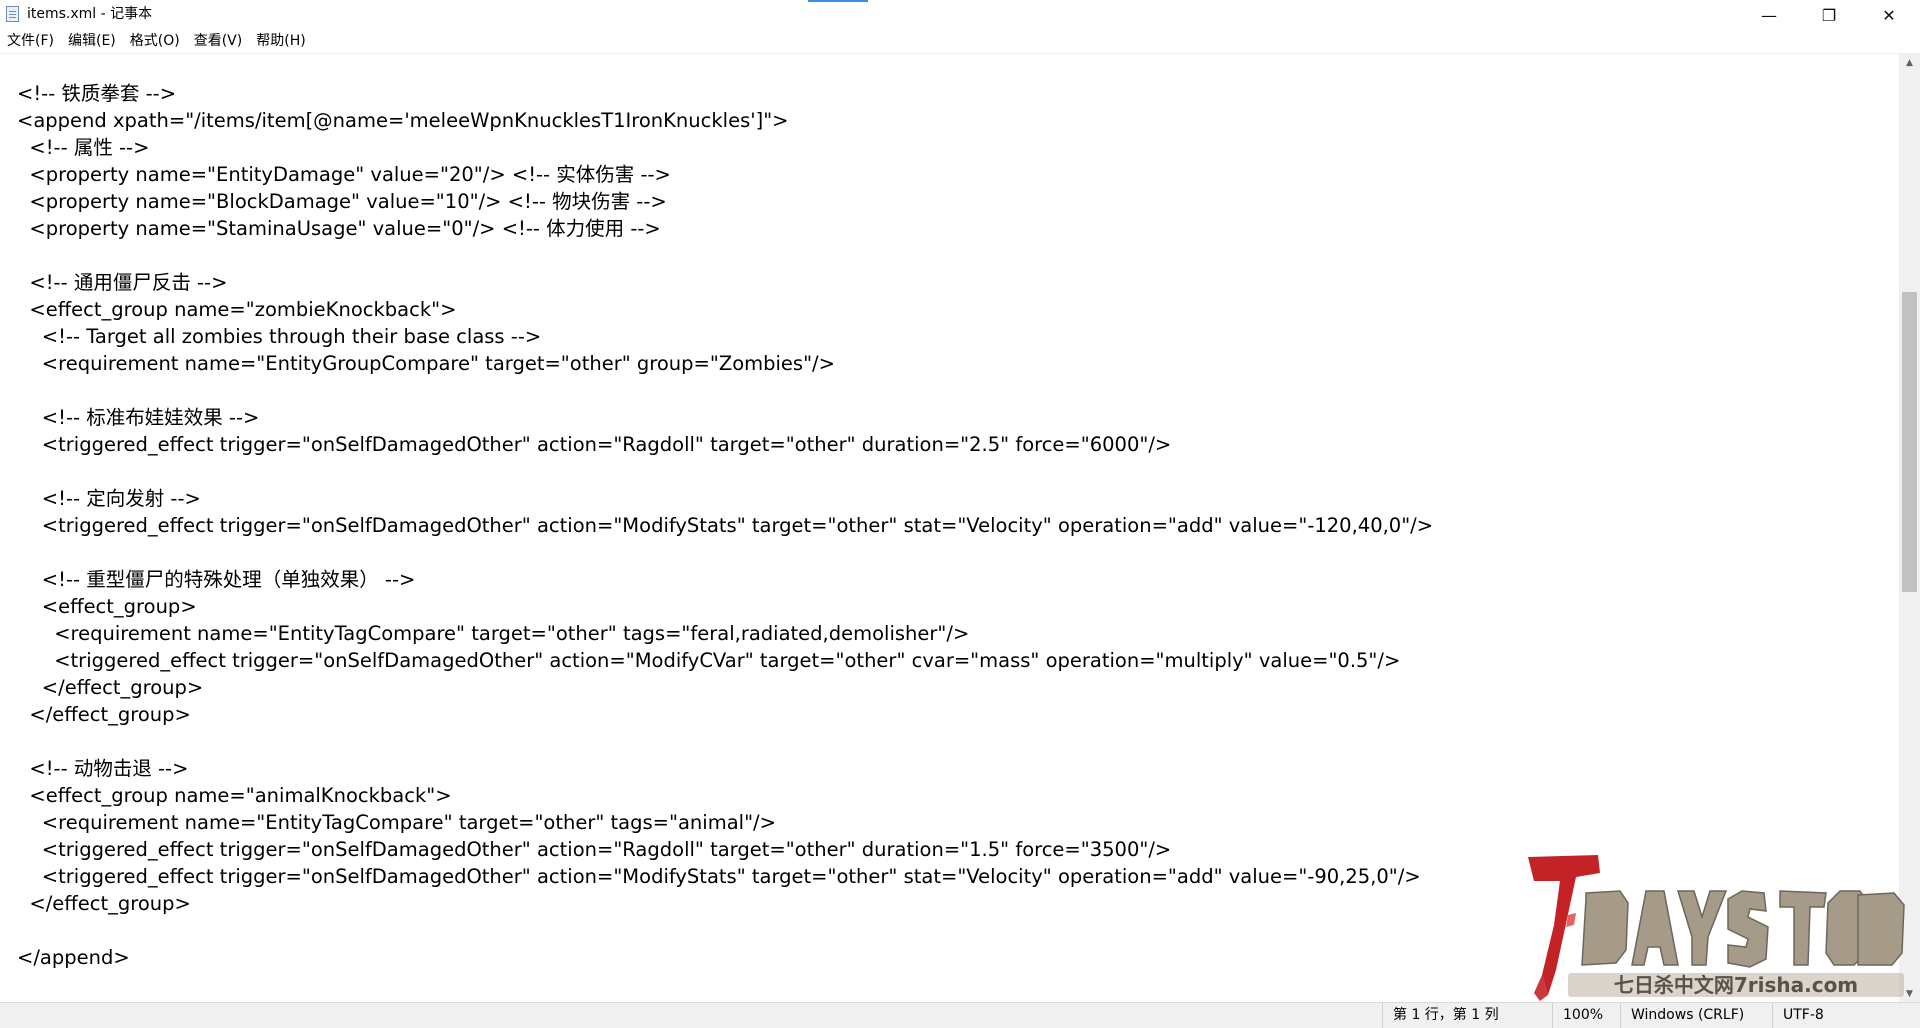 The width and height of the screenshot is (1920, 1028). What do you see at coordinates (30, 41) in the screenshot?
I see `menu-file: 文件(F)` at bounding box center [30, 41].